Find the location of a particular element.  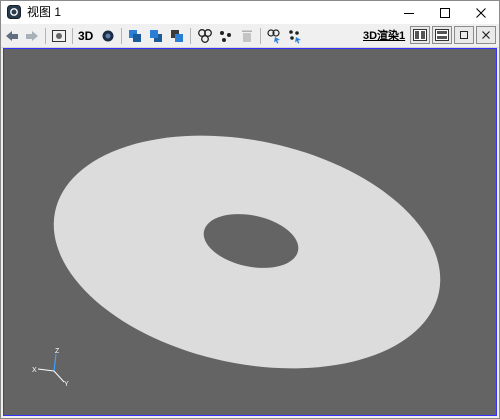

trash-icon is located at coordinates (247, 36).